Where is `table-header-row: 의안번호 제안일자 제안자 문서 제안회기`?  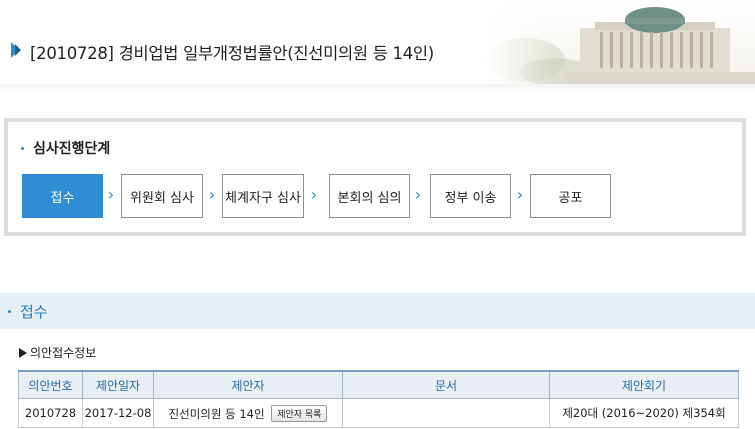 table-header-row: 의안번호 제안일자 제안자 문서 제안회기 is located at coordinates (378, 384).